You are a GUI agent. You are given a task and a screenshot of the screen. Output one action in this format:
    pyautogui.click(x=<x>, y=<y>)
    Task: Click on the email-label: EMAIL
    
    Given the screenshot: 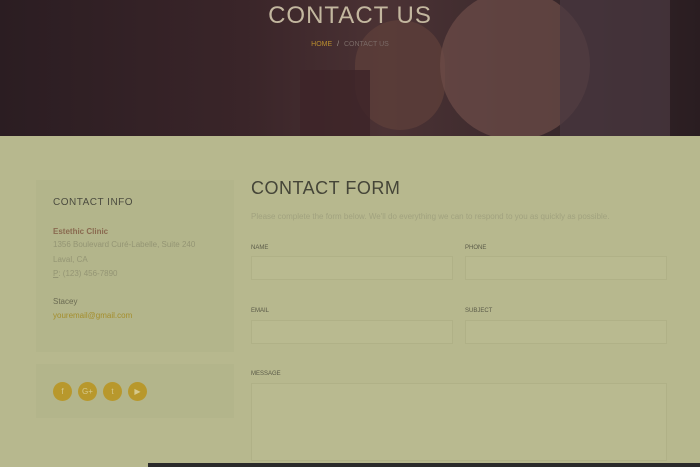 What is the action you would take?
    pyautogui.click(x=260, y=311)
    